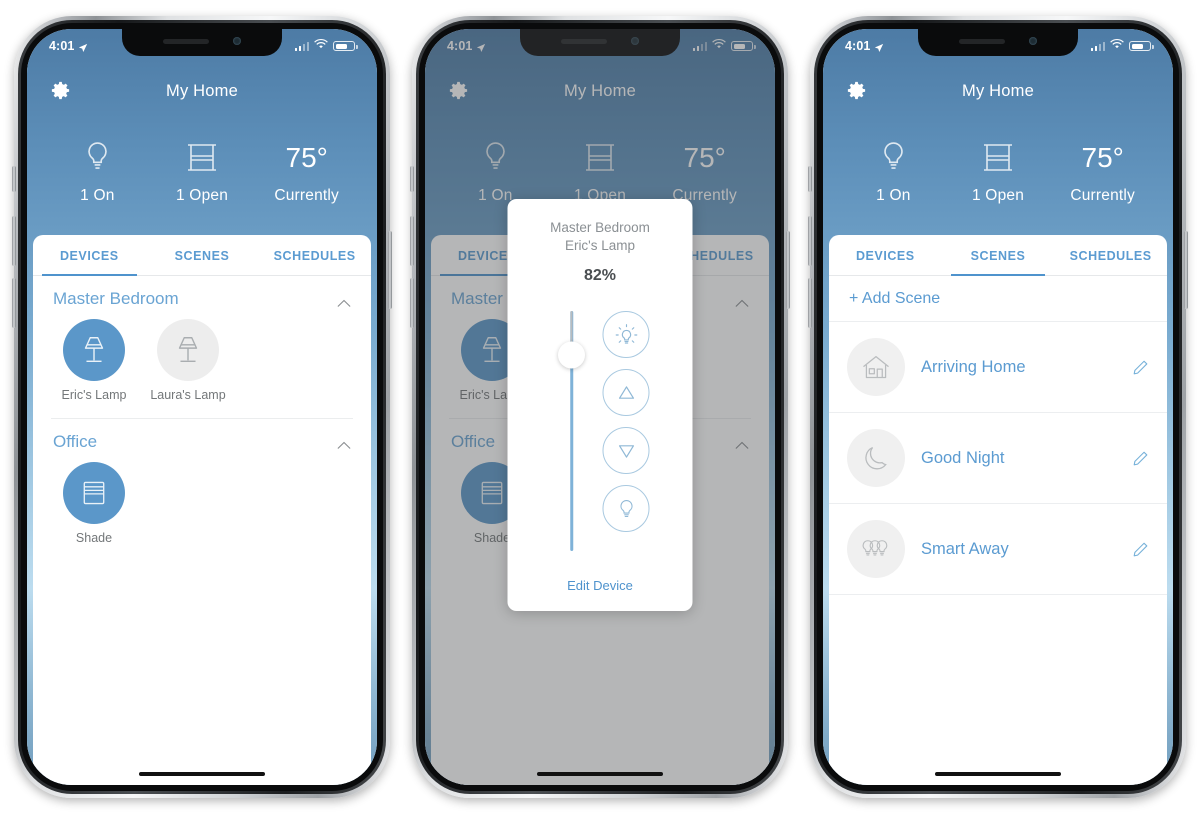  Describe the element at coordinates (626, 509) in the screenshot. I see `dim-bulb-icon` at that location.